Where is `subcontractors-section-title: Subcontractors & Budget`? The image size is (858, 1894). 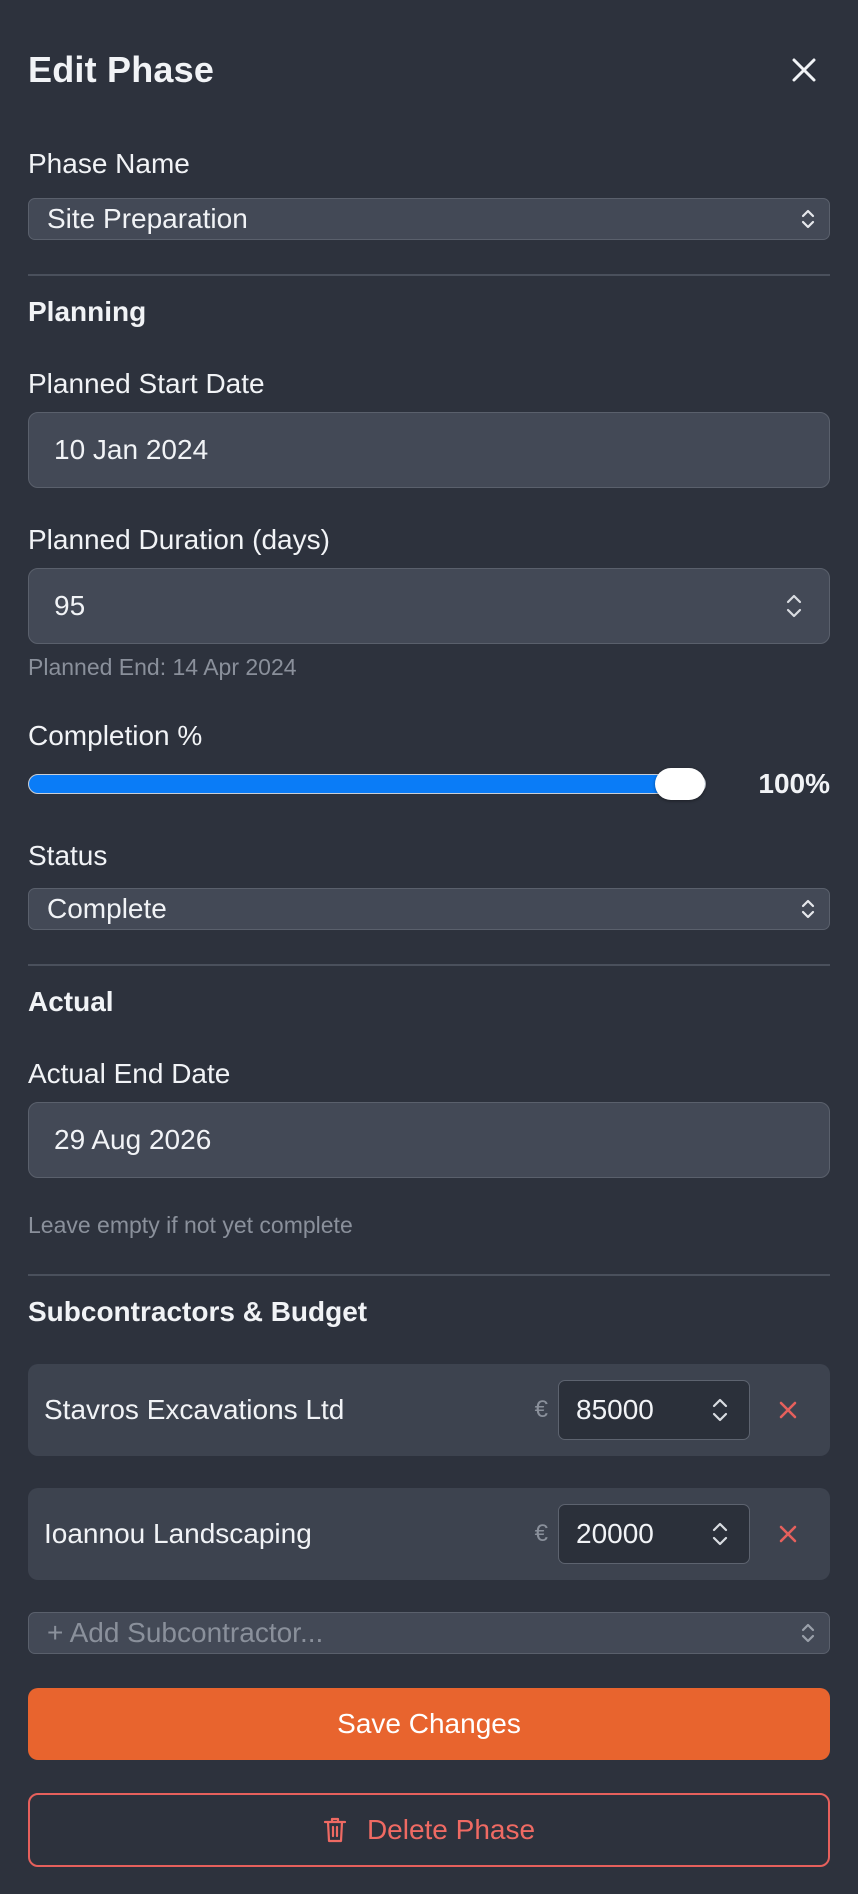 subcontractors-section-title: Subcontractors & Budget is located at coordinates (198, 1311).